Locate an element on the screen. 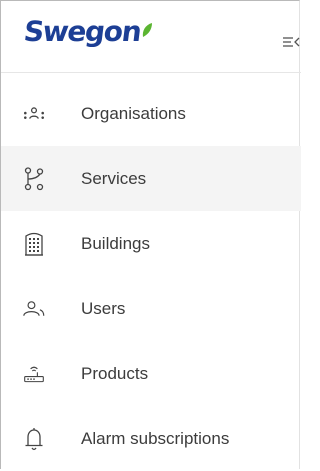  sidebar-item-label: Services is located at coordinates (114, 178).